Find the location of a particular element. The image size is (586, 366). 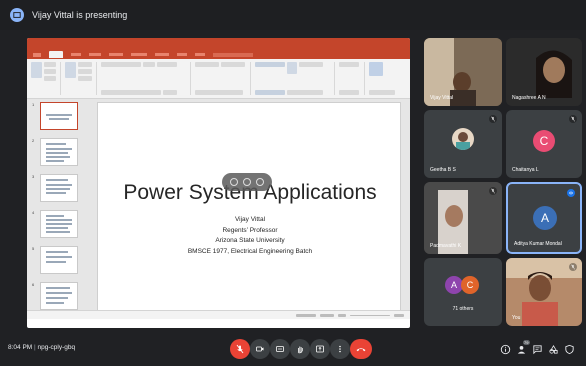

captions-button is located at coordinates (280, 349).